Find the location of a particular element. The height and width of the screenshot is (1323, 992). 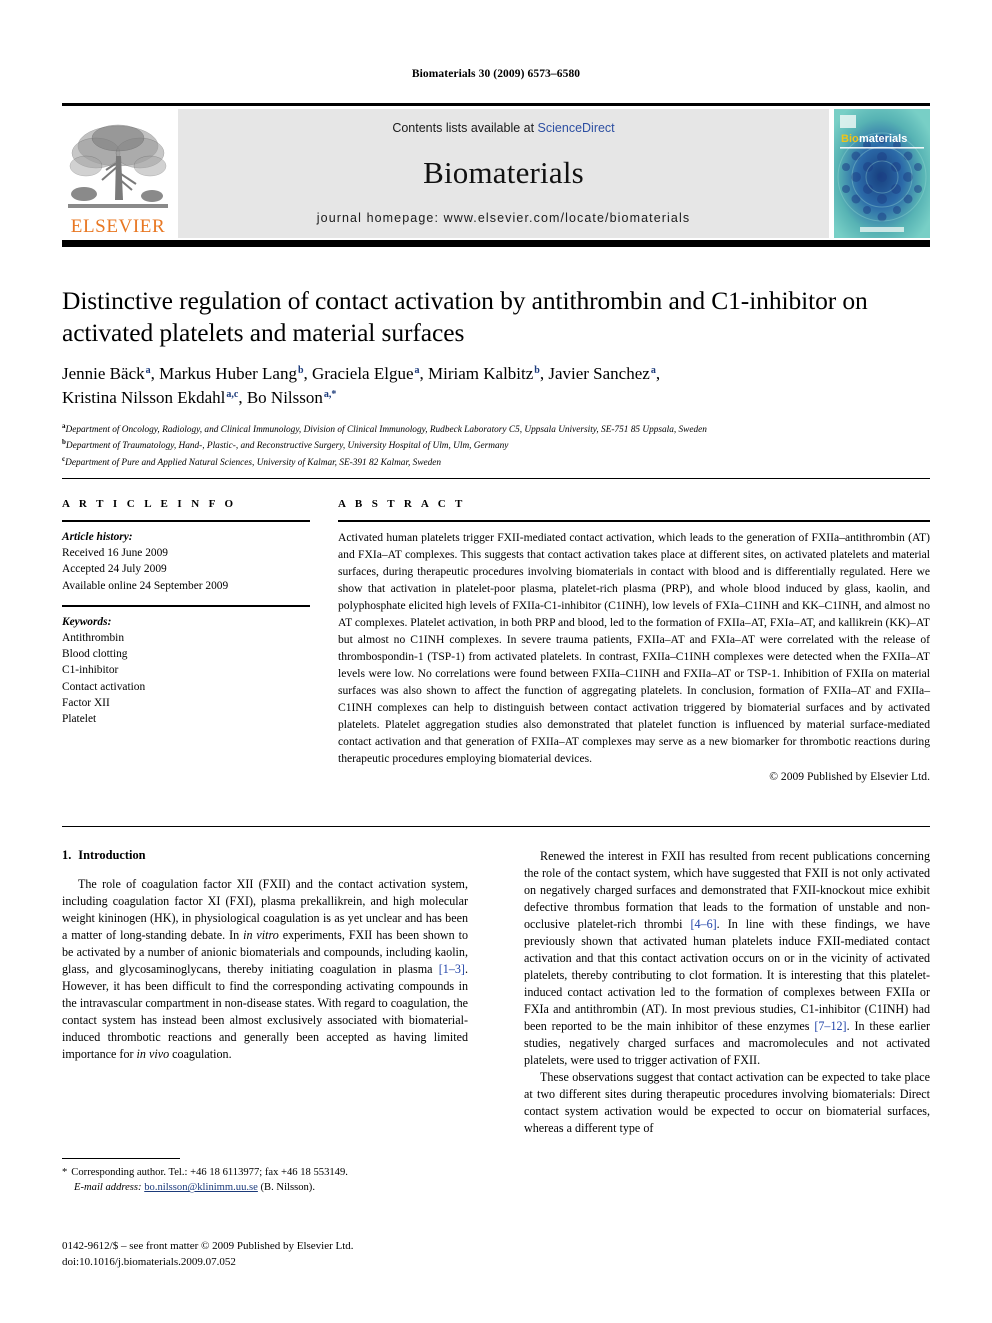

keyword-item: Blood clotting is located at coordinates (95, 654).